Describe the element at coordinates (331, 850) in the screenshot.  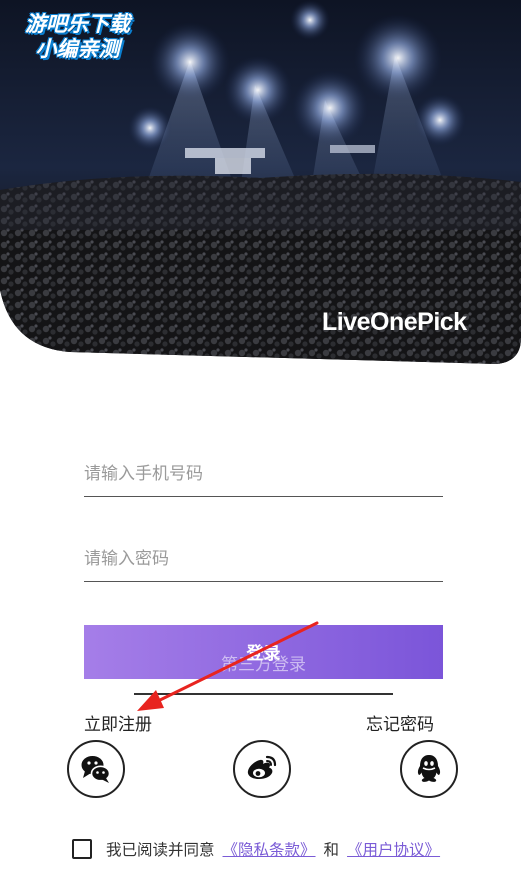
I see `agreement-and: 和` at that location.